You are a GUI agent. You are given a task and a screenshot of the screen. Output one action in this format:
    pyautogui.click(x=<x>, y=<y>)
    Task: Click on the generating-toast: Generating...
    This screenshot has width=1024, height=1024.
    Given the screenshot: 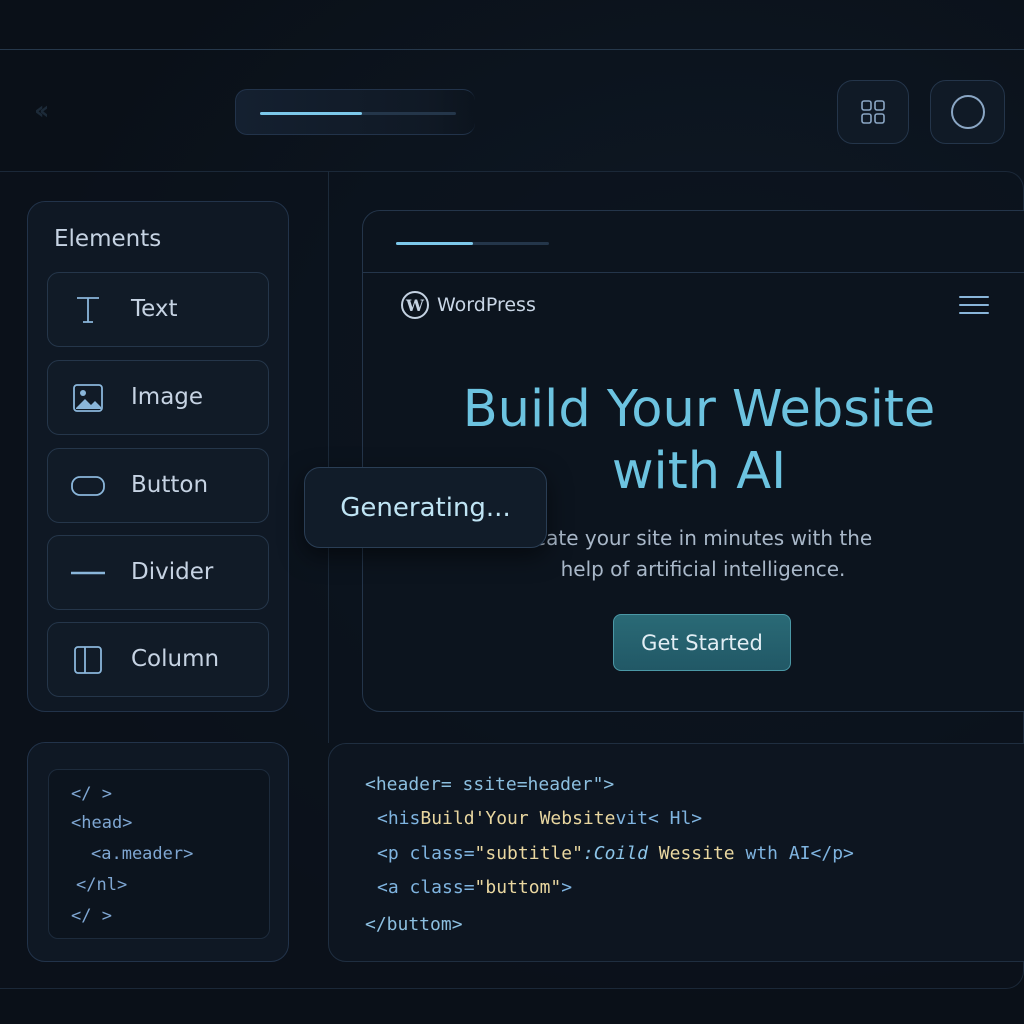 What is the action you would take?
    pyautogui.click(x=425, y=507)
    